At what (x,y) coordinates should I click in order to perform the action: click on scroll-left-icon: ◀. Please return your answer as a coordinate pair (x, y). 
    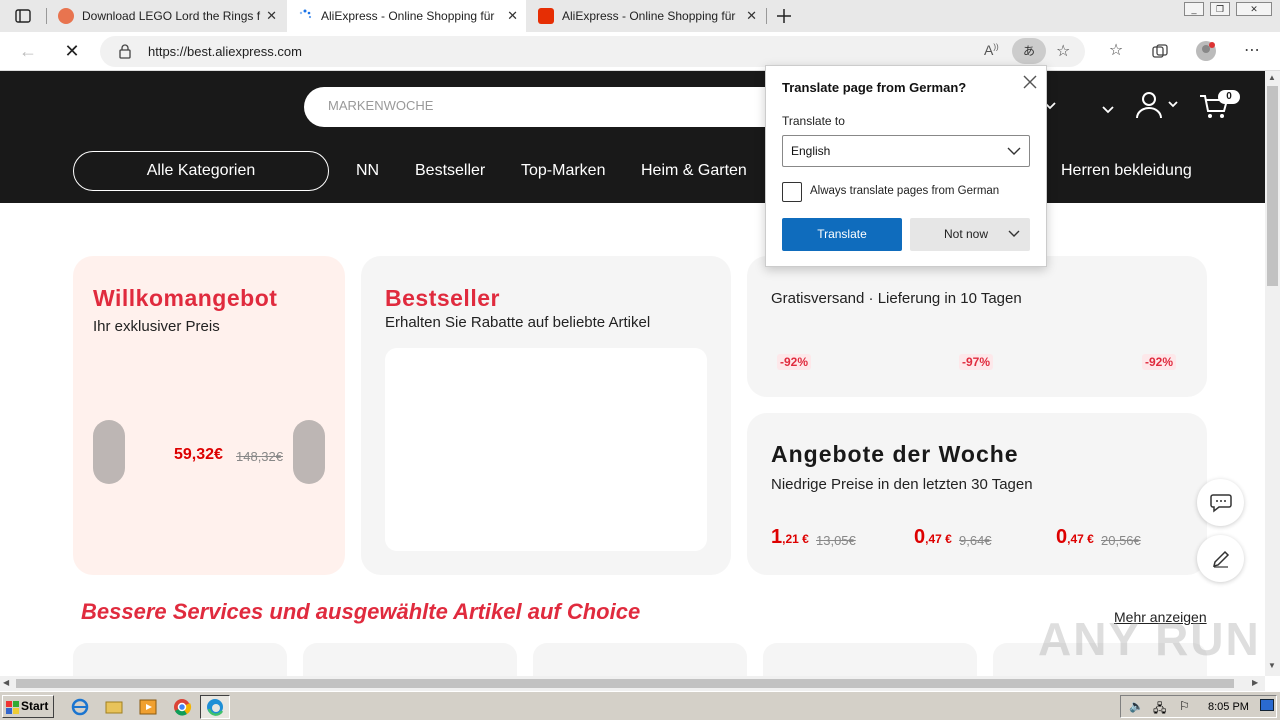
    Looking at the image, I should click on (6, 682).